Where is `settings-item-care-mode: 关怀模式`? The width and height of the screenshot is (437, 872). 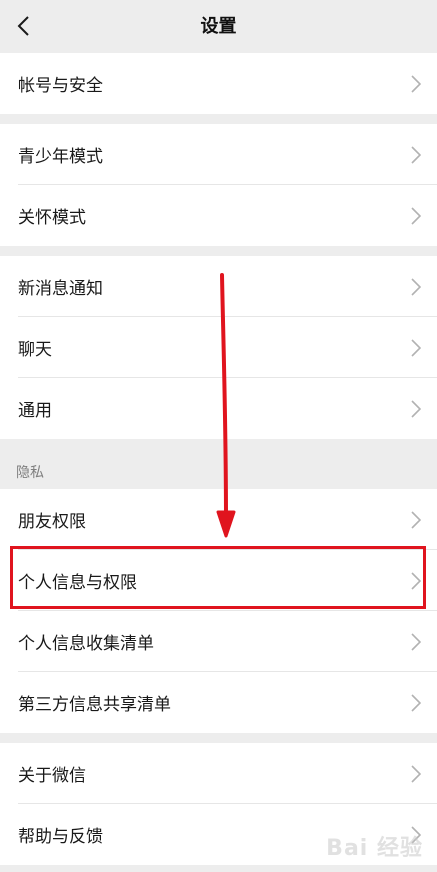 settings-item-care-mode: 关怀模式 is located at coordinates (218, 215).